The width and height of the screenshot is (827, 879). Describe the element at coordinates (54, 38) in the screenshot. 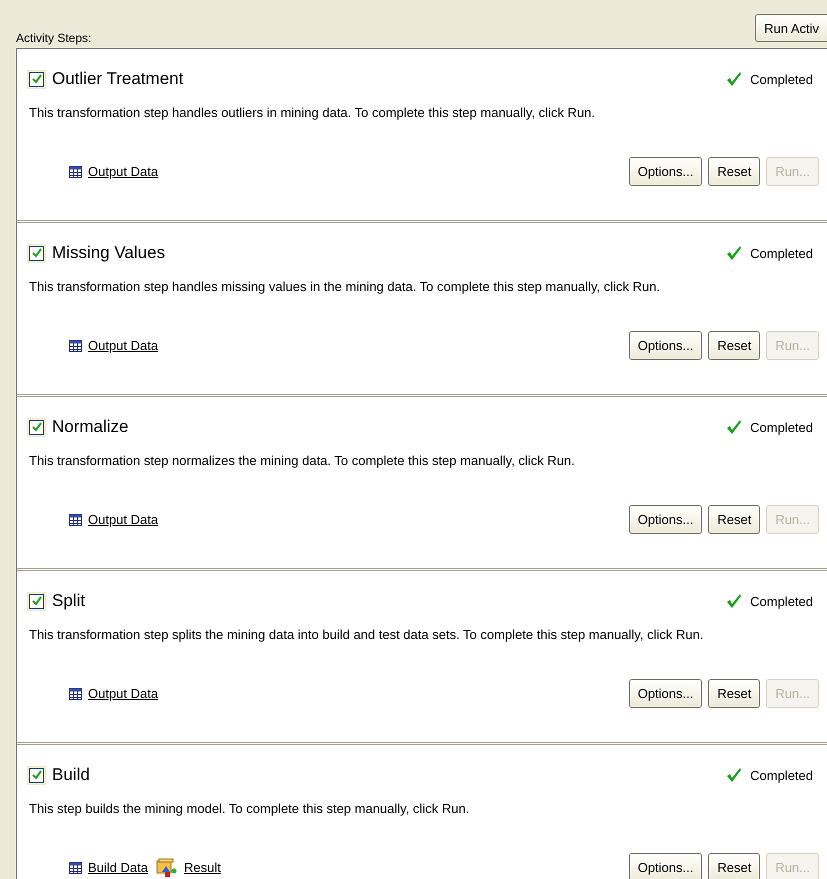

I see `section-label: Activity Steps:` at that location.